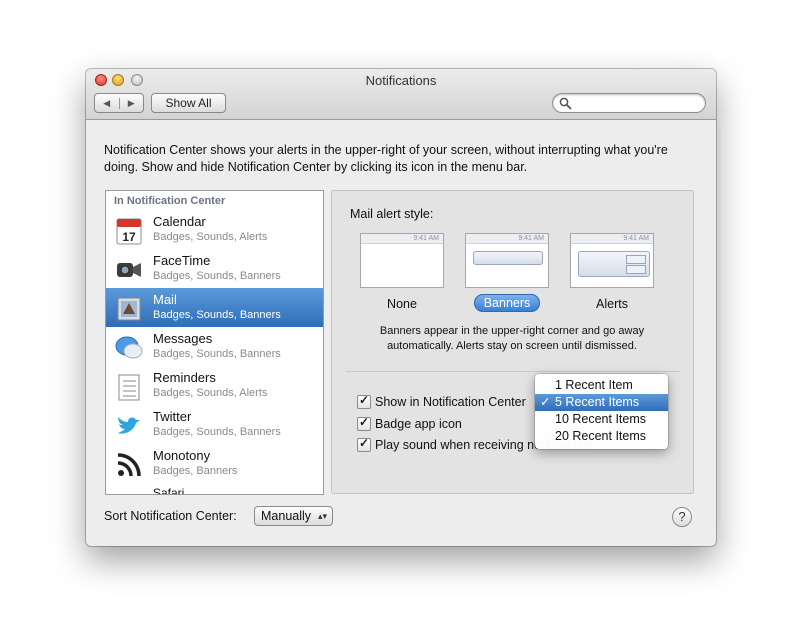  Describe the element at coordinates (322, 516) in the screenshot. I see `popup-arrows-icon: ▴▾` at that location.